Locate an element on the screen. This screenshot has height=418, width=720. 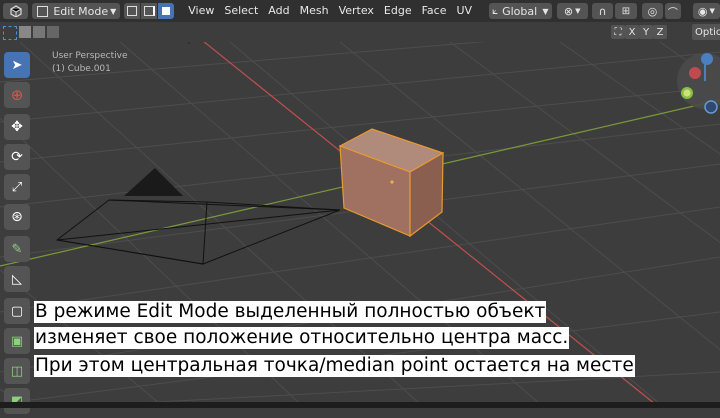
axis-x-toggle: X is located at coordinates (632, 32).